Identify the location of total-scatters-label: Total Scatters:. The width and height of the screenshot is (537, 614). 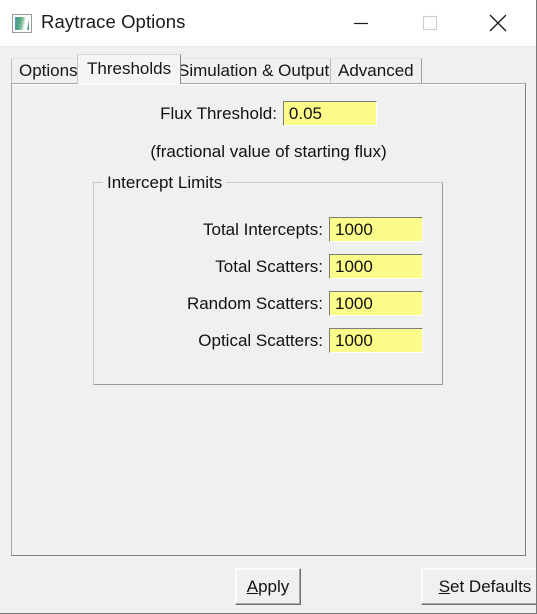
(269, 266).